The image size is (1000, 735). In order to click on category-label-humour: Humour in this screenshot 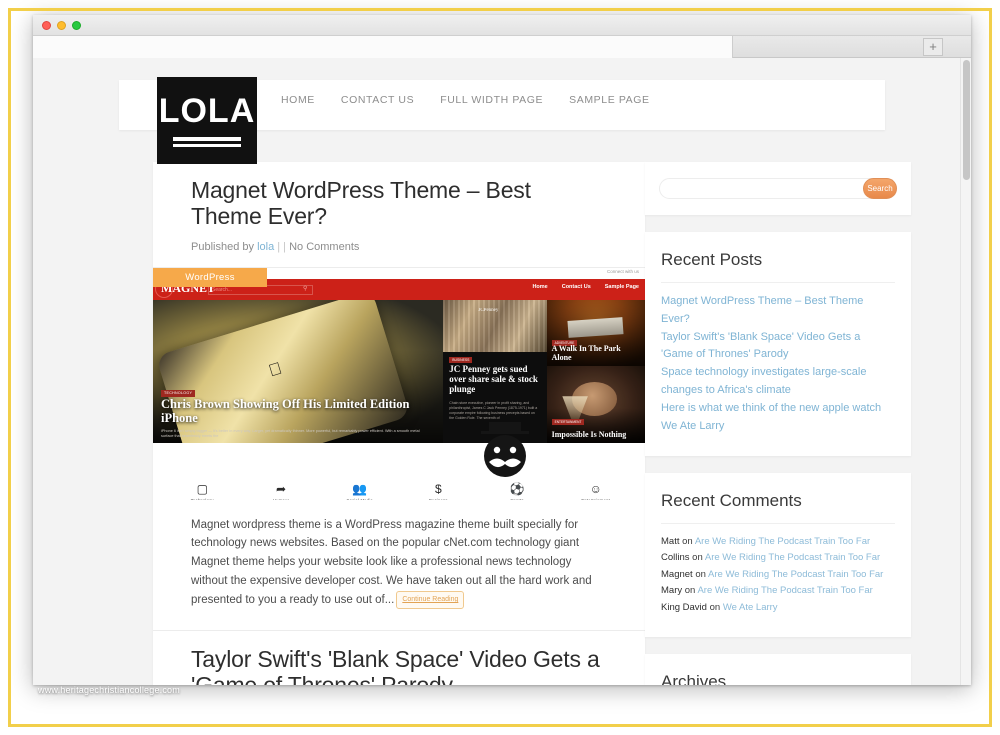, I will do `click(281, 499)`.